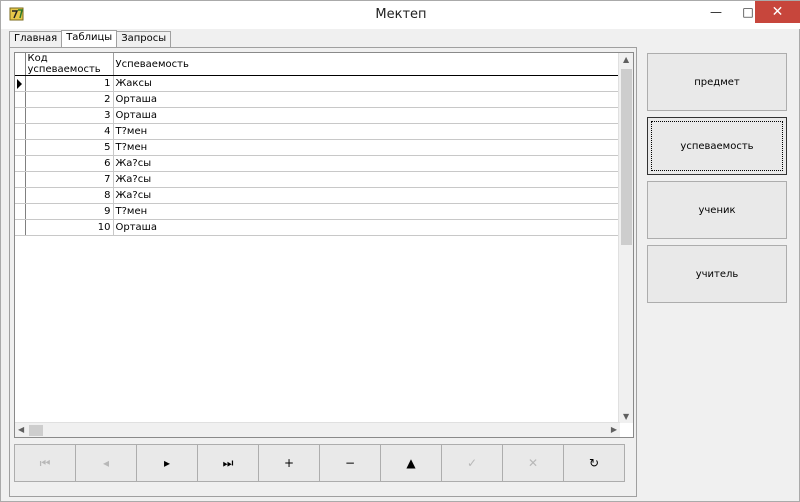 Image resolution: width=800 pixels, height=502 pixels. Describe the element at coordinates (21, 429) in the screenshot. I see `scroll-left-icon: ◀` at that location.